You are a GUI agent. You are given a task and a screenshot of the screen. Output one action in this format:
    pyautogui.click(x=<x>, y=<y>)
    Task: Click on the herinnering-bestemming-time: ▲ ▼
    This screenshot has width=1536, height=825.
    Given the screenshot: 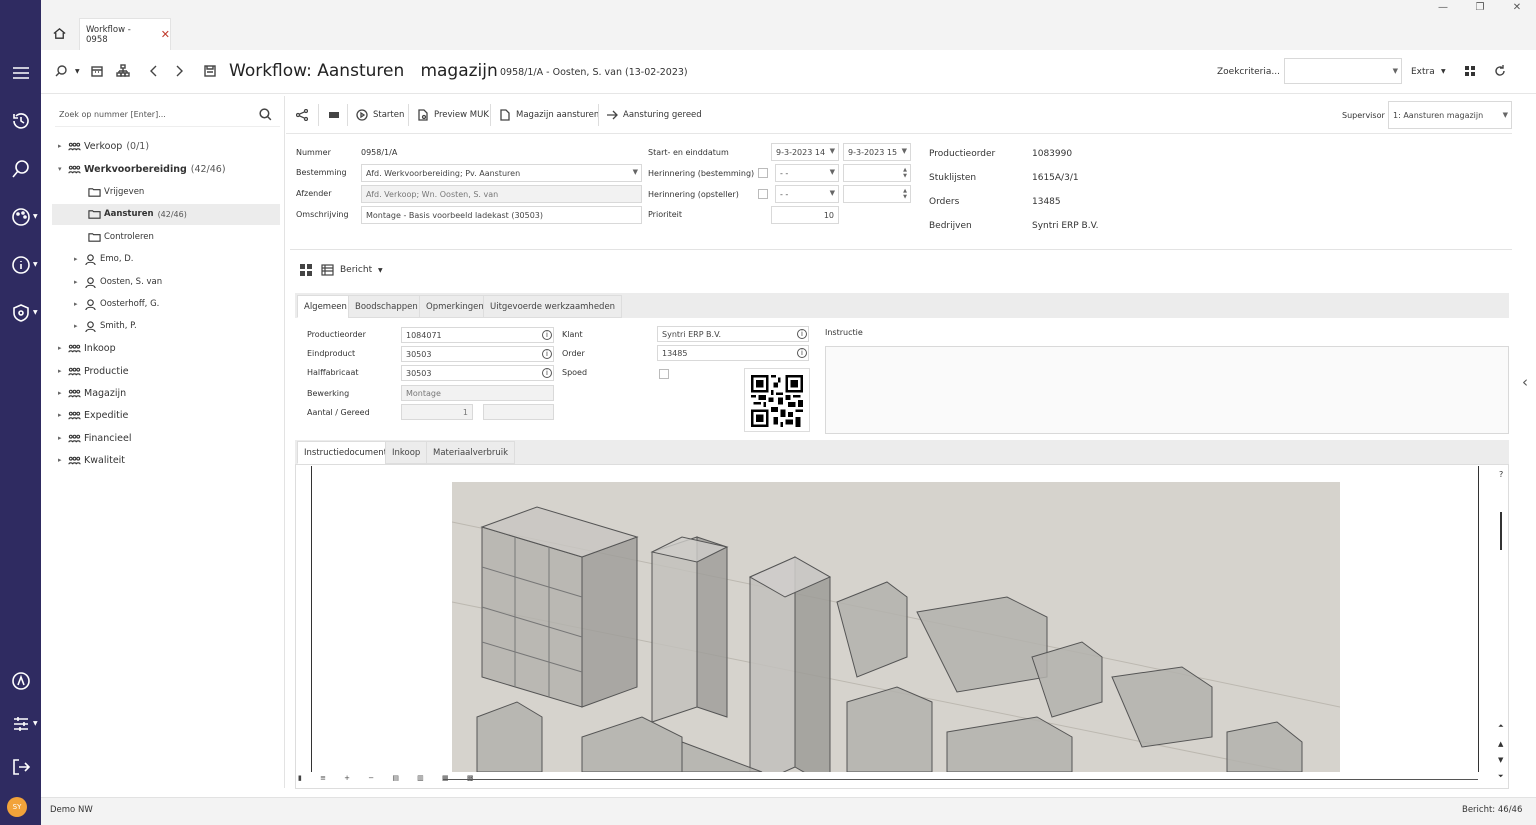 What is the action you would take?
    pyautogui.click(x=877, y=173)
    